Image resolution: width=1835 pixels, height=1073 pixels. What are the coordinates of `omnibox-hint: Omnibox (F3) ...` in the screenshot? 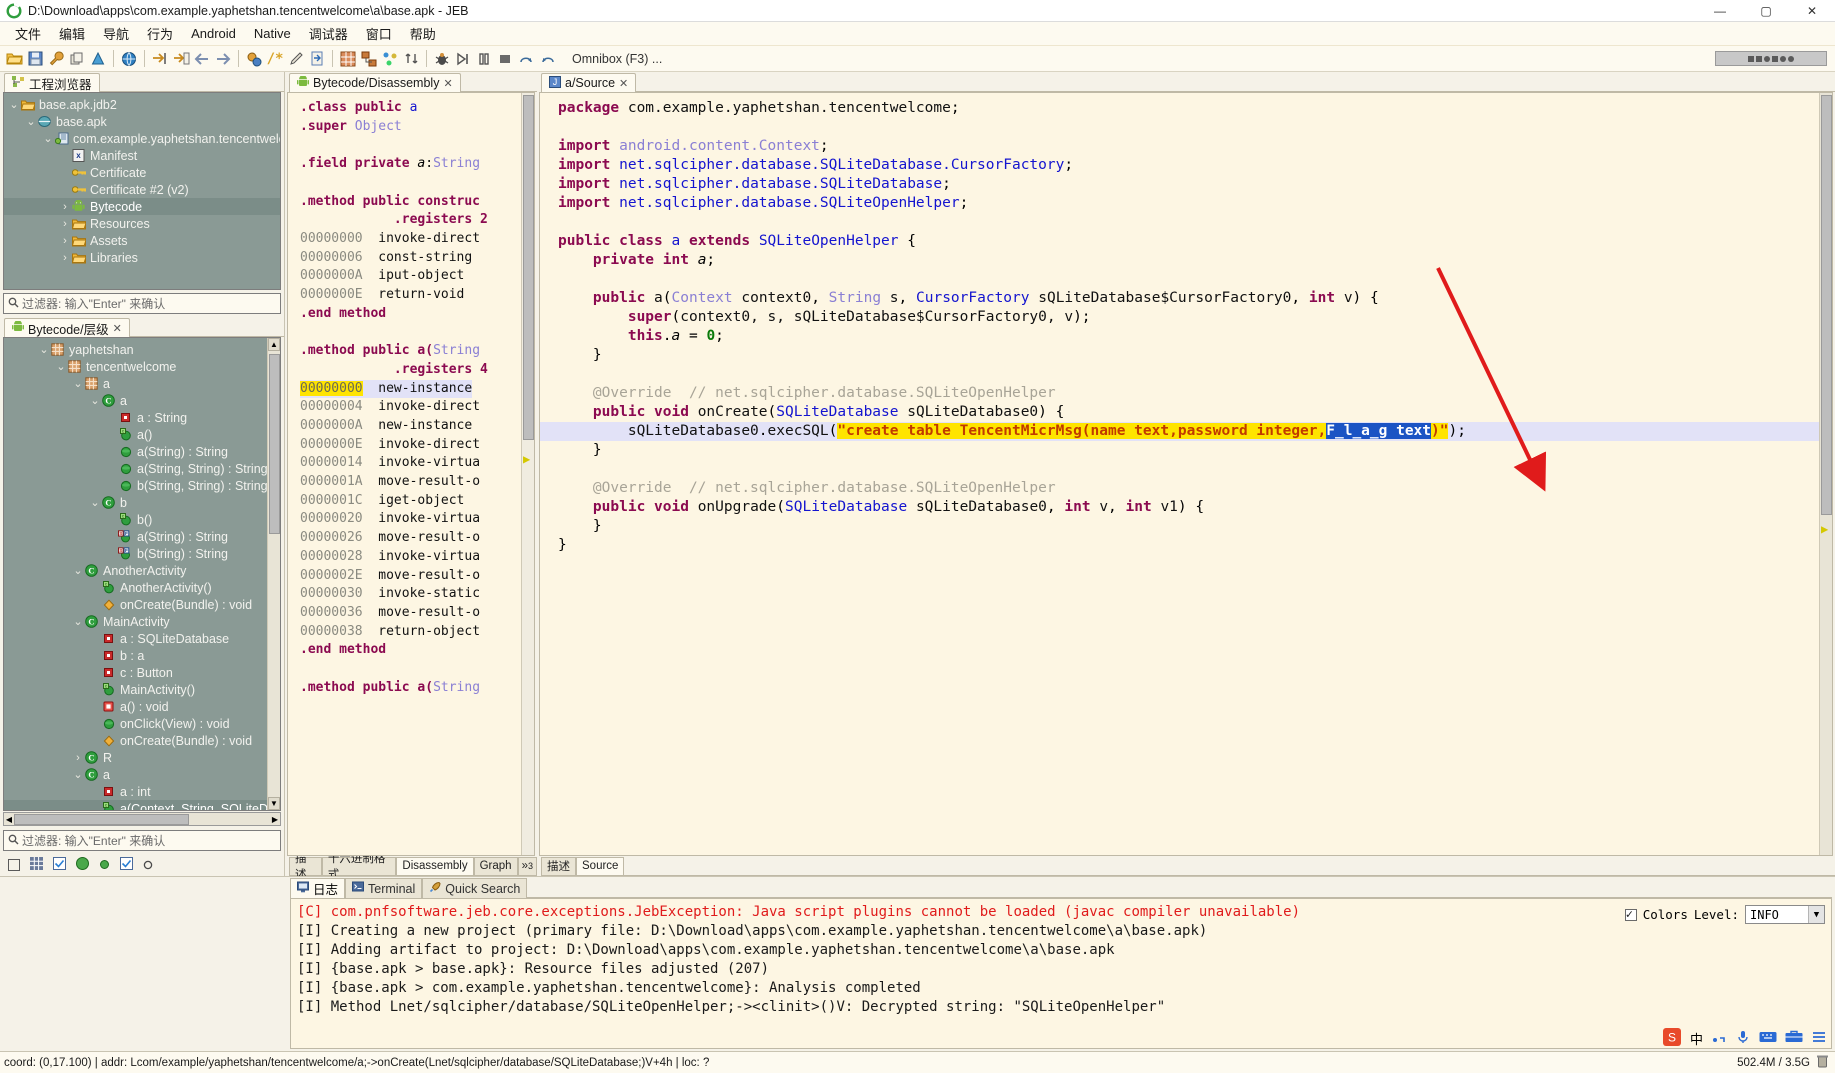 It's located at (617, 59).